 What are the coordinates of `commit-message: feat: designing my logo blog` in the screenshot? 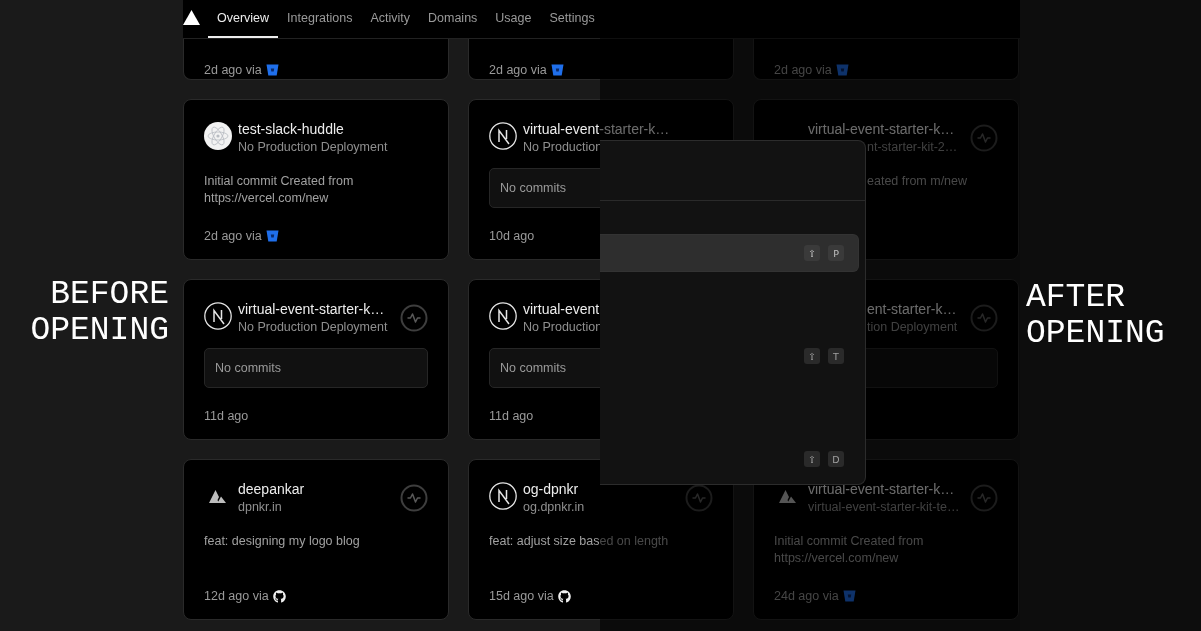 It's located at (282, 541).